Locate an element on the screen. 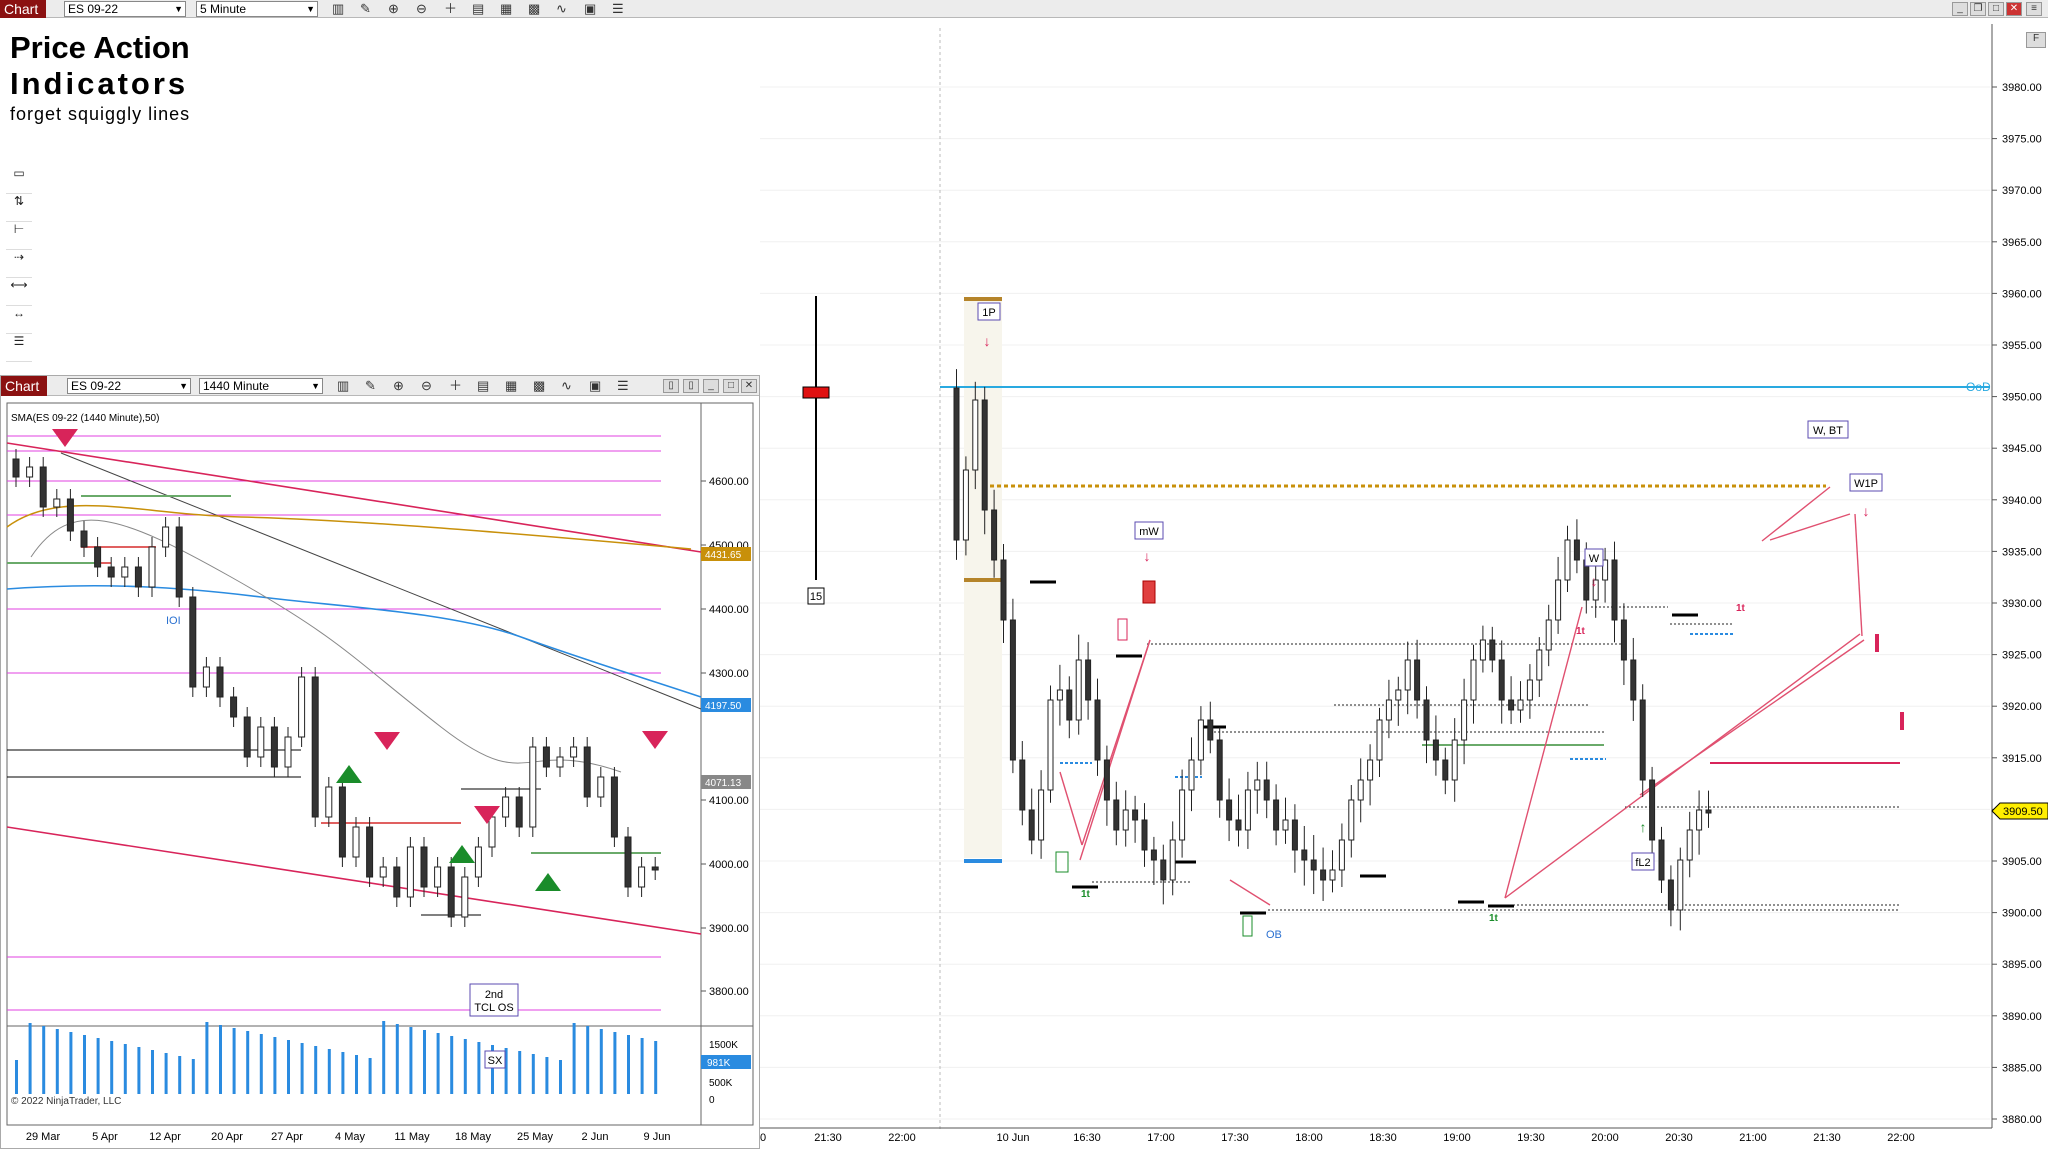 This screenshot has width=2048, height=1152. price-tick-label: 3980.00 is located at coordinates (2022, 88).